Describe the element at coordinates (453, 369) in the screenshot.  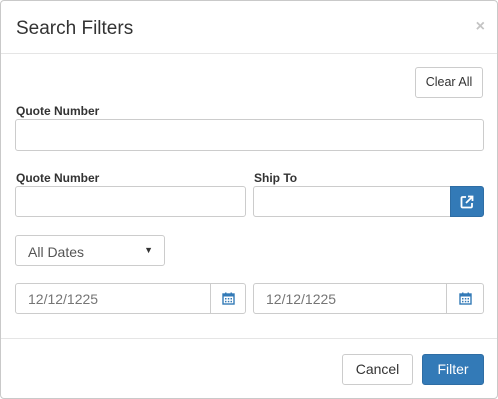
I see `filter-button: Filter` at that location.